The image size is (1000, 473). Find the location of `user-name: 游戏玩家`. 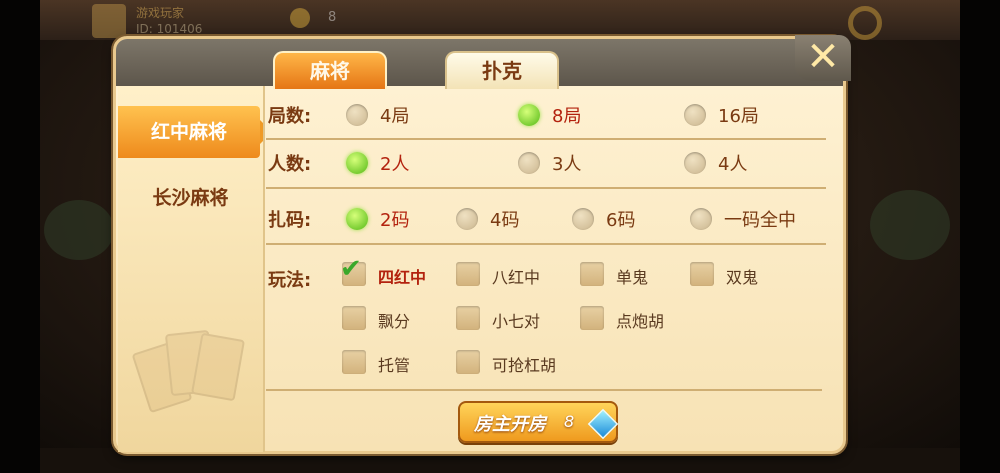

user-name: 游戏玩家 is located at coordinates (160, 13).